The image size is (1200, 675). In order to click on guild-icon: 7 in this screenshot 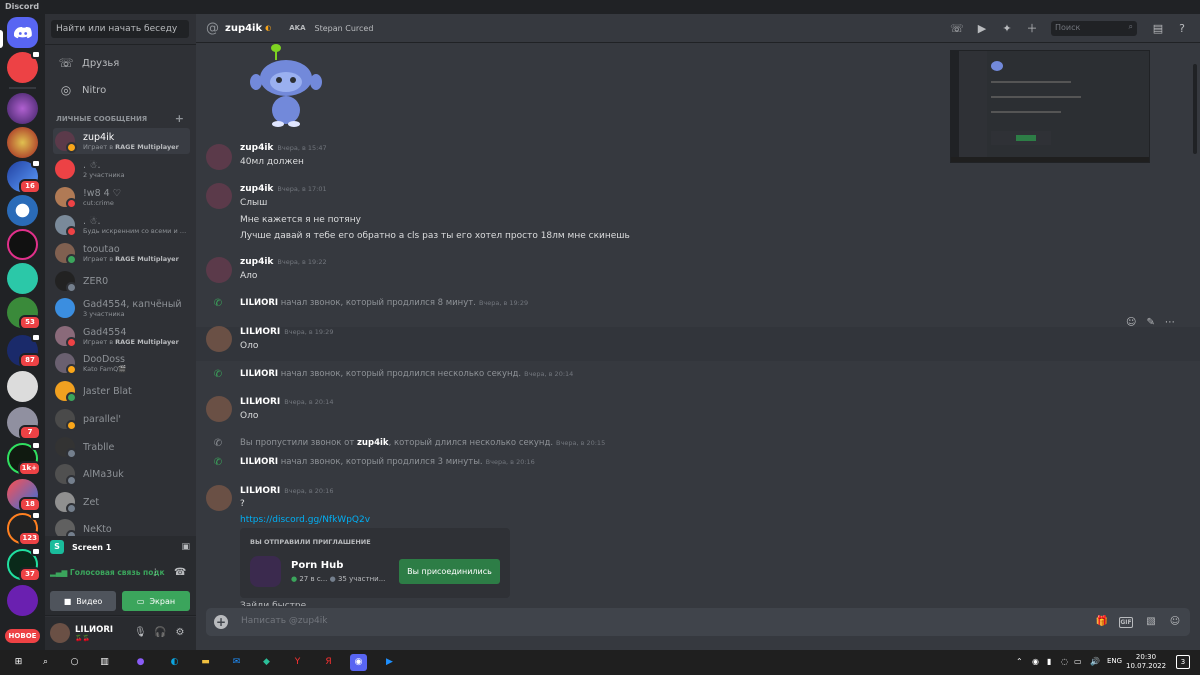, I will do `click(24, 423)`.